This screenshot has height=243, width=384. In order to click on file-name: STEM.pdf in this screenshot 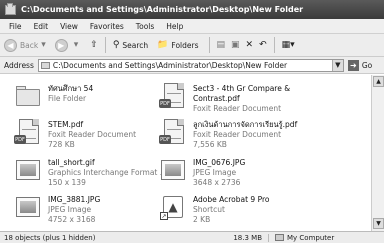, I will do `click(66, 124)`.